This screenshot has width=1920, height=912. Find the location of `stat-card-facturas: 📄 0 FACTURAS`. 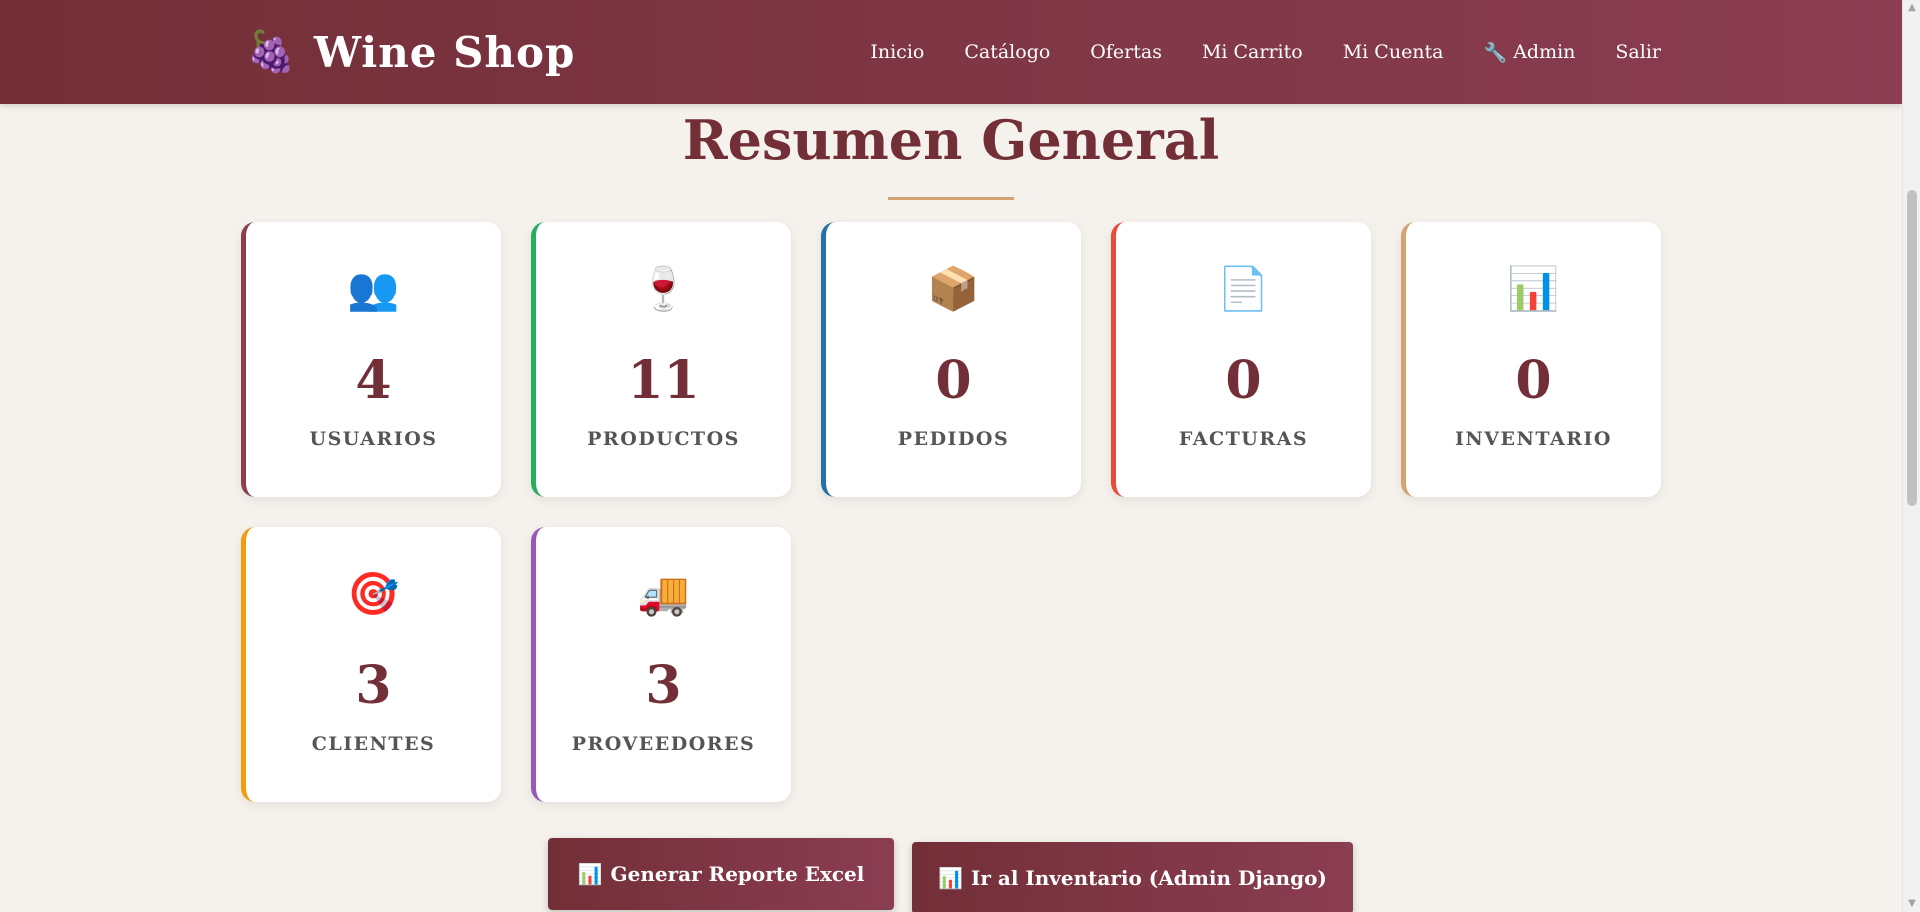

stat-card-facturas: 📄 0 FACTURAS is located at coordinates (1241, 359).